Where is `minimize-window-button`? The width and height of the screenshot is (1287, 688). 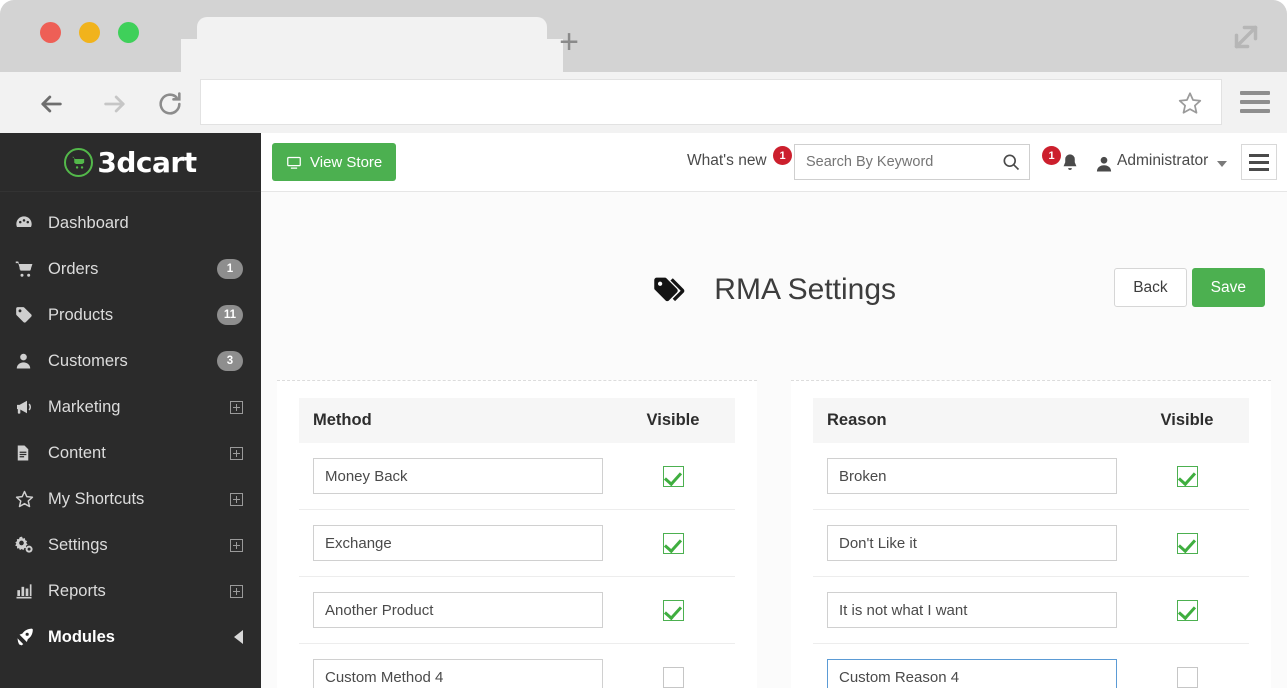 minimize-window-button is located at coordinates (89, 32).